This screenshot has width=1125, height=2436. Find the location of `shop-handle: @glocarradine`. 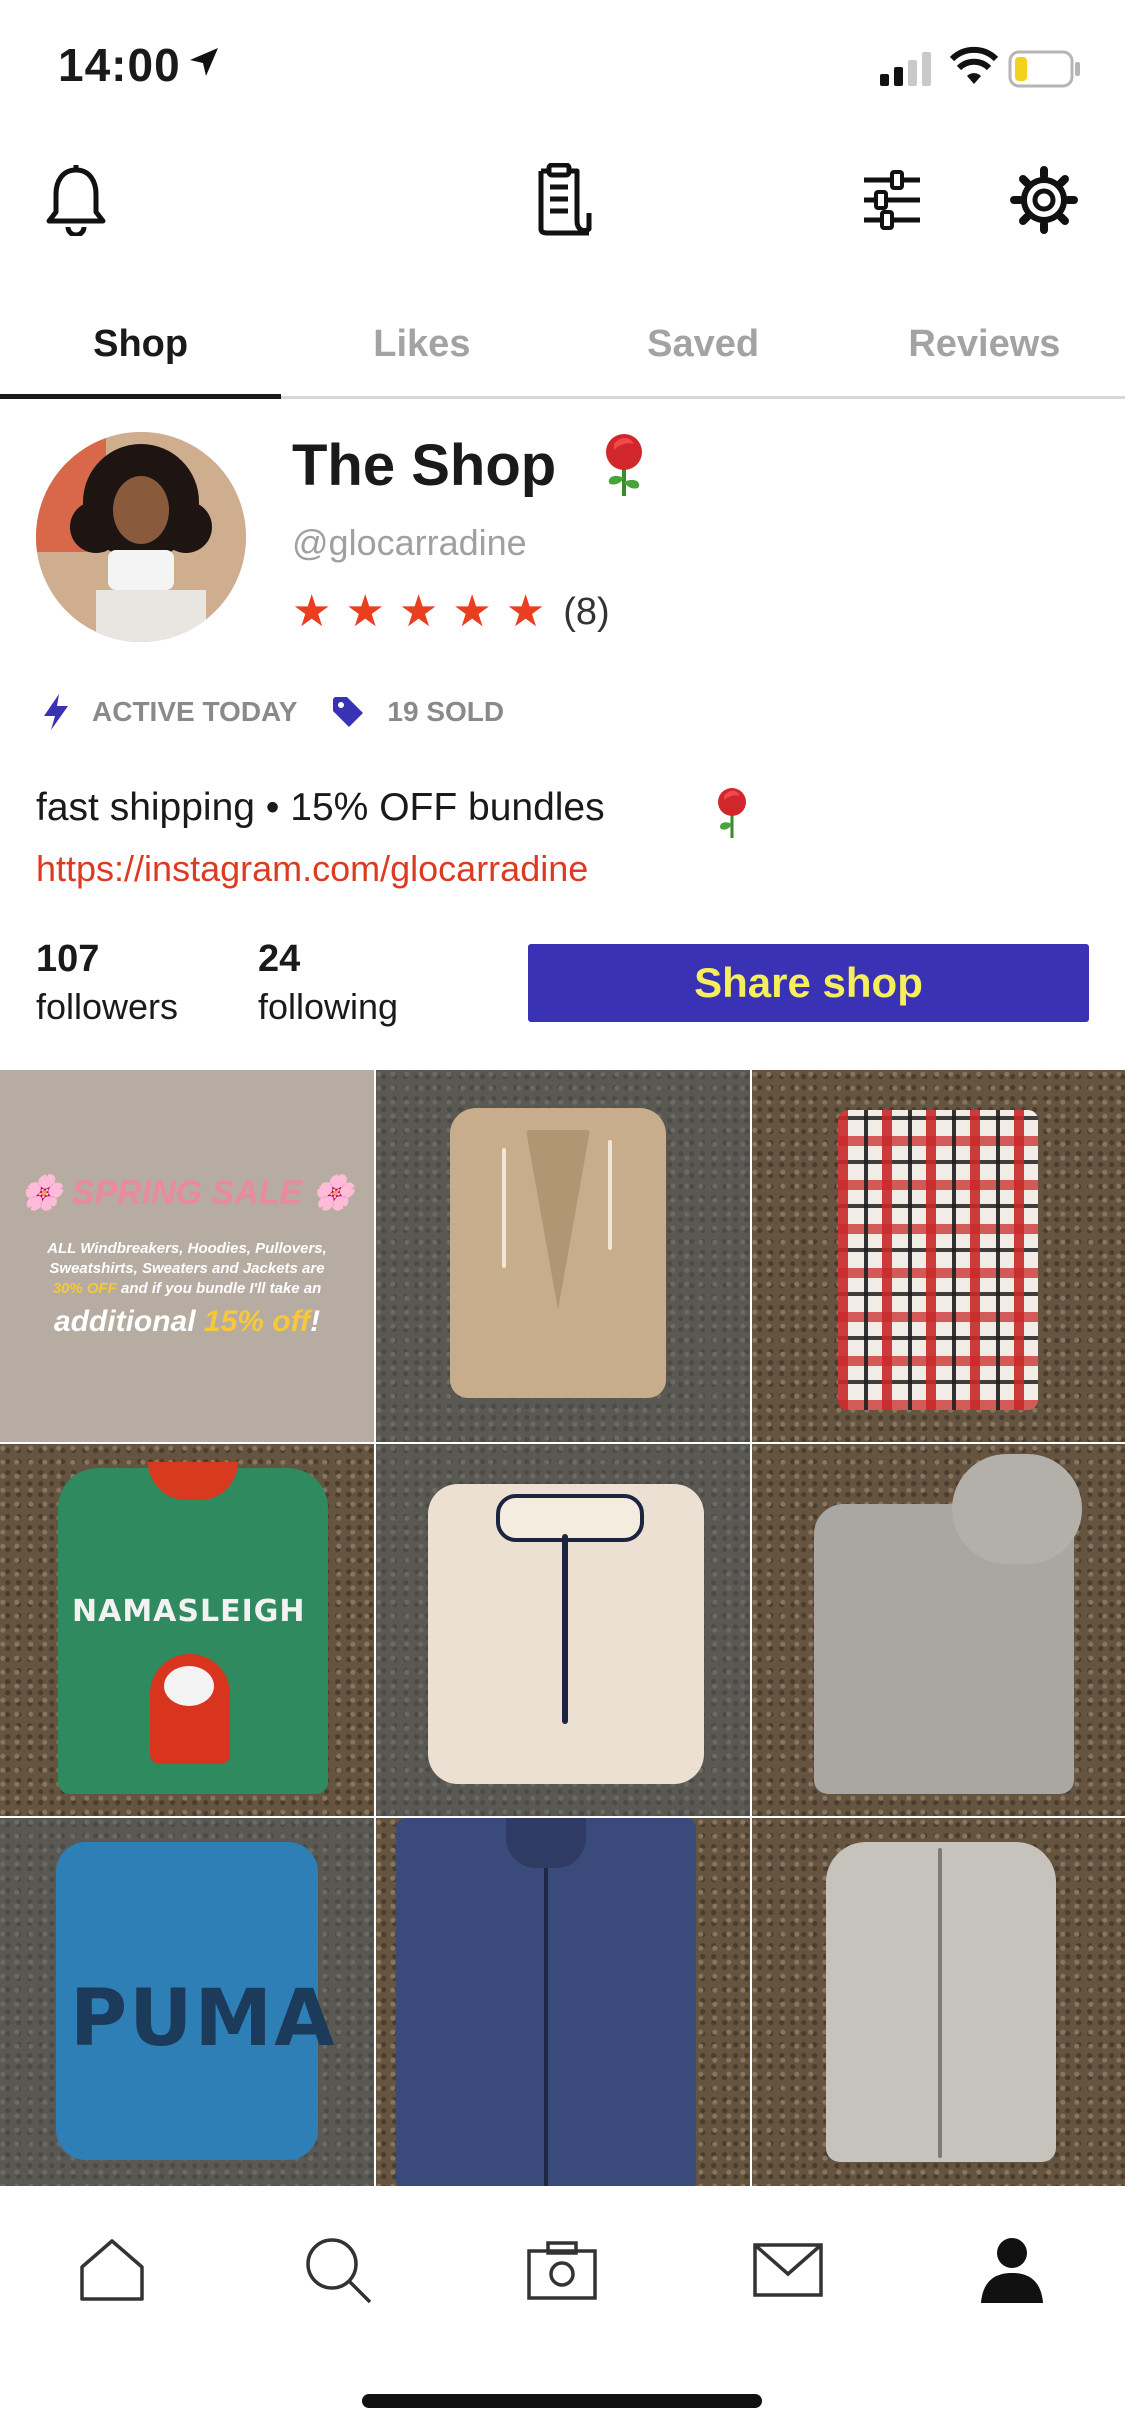

shop-handle: @glocarradine is located at coordinates (409, 542).